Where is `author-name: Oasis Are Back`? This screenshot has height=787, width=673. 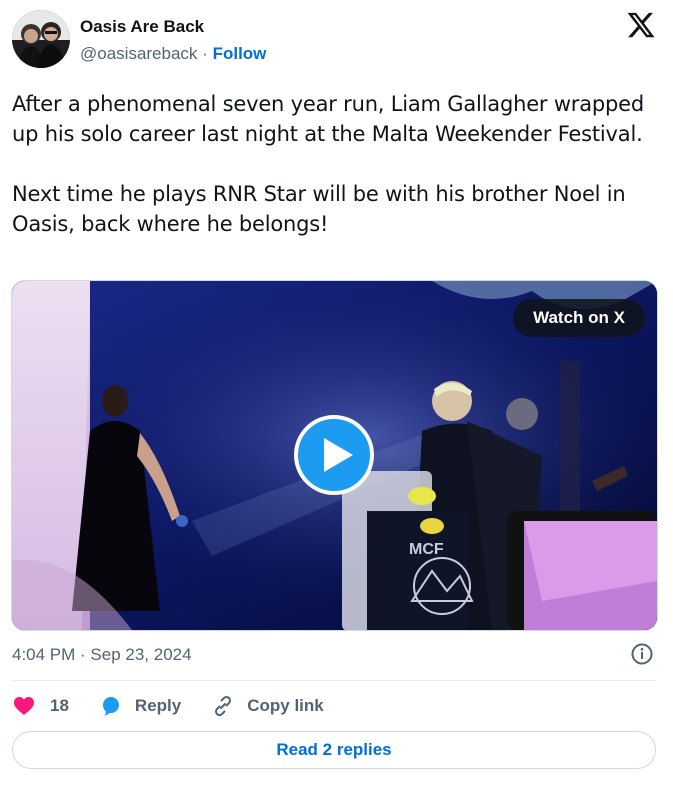
author-name: Oasis Are Back is located at coordinates (142, 27).